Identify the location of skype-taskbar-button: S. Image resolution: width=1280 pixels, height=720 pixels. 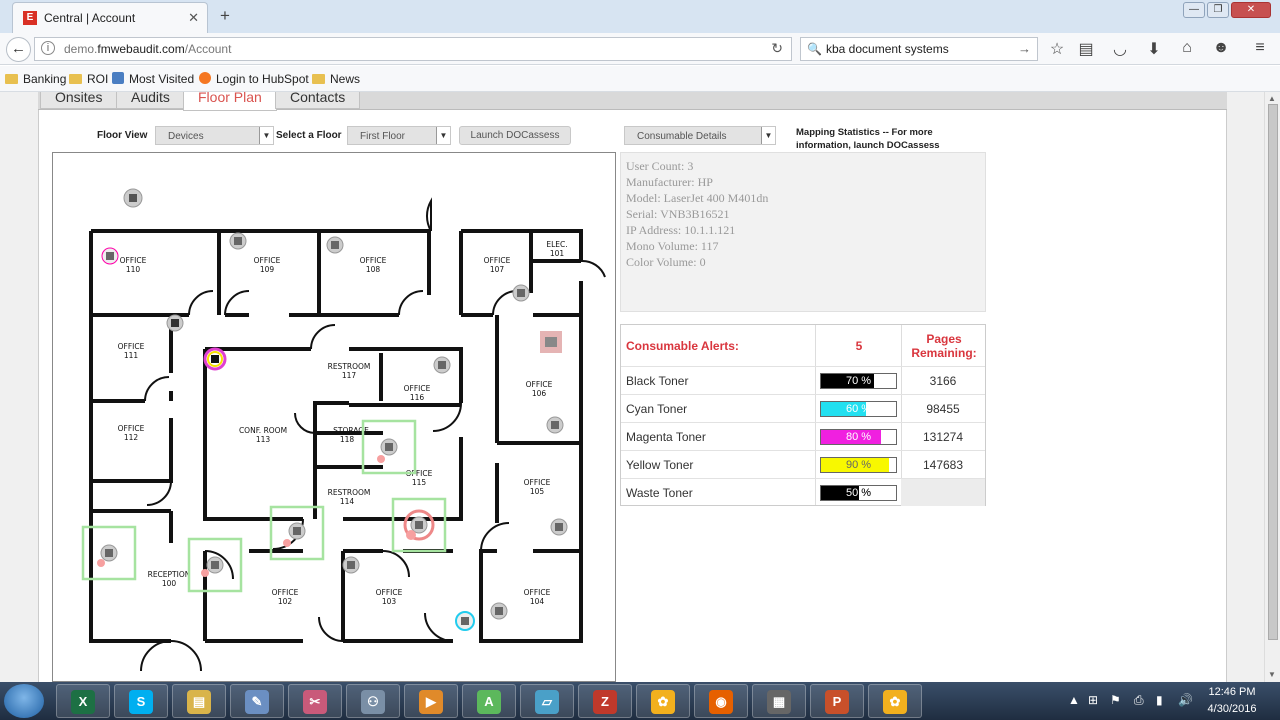
(141, 701).